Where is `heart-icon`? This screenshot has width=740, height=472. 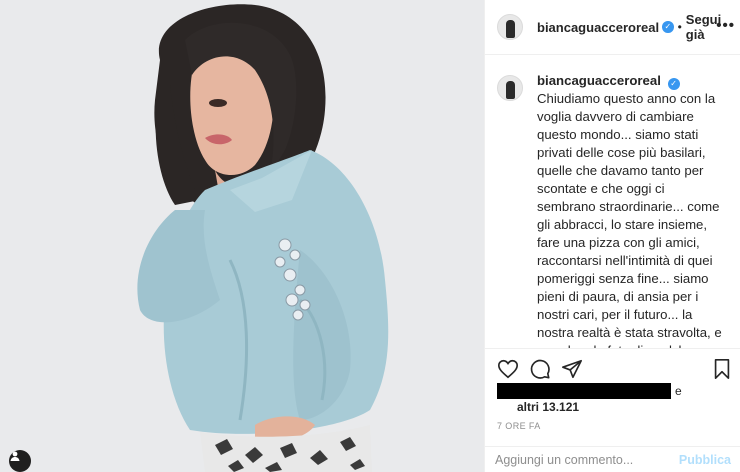
heart-icon is located at coordinates (508, 369).